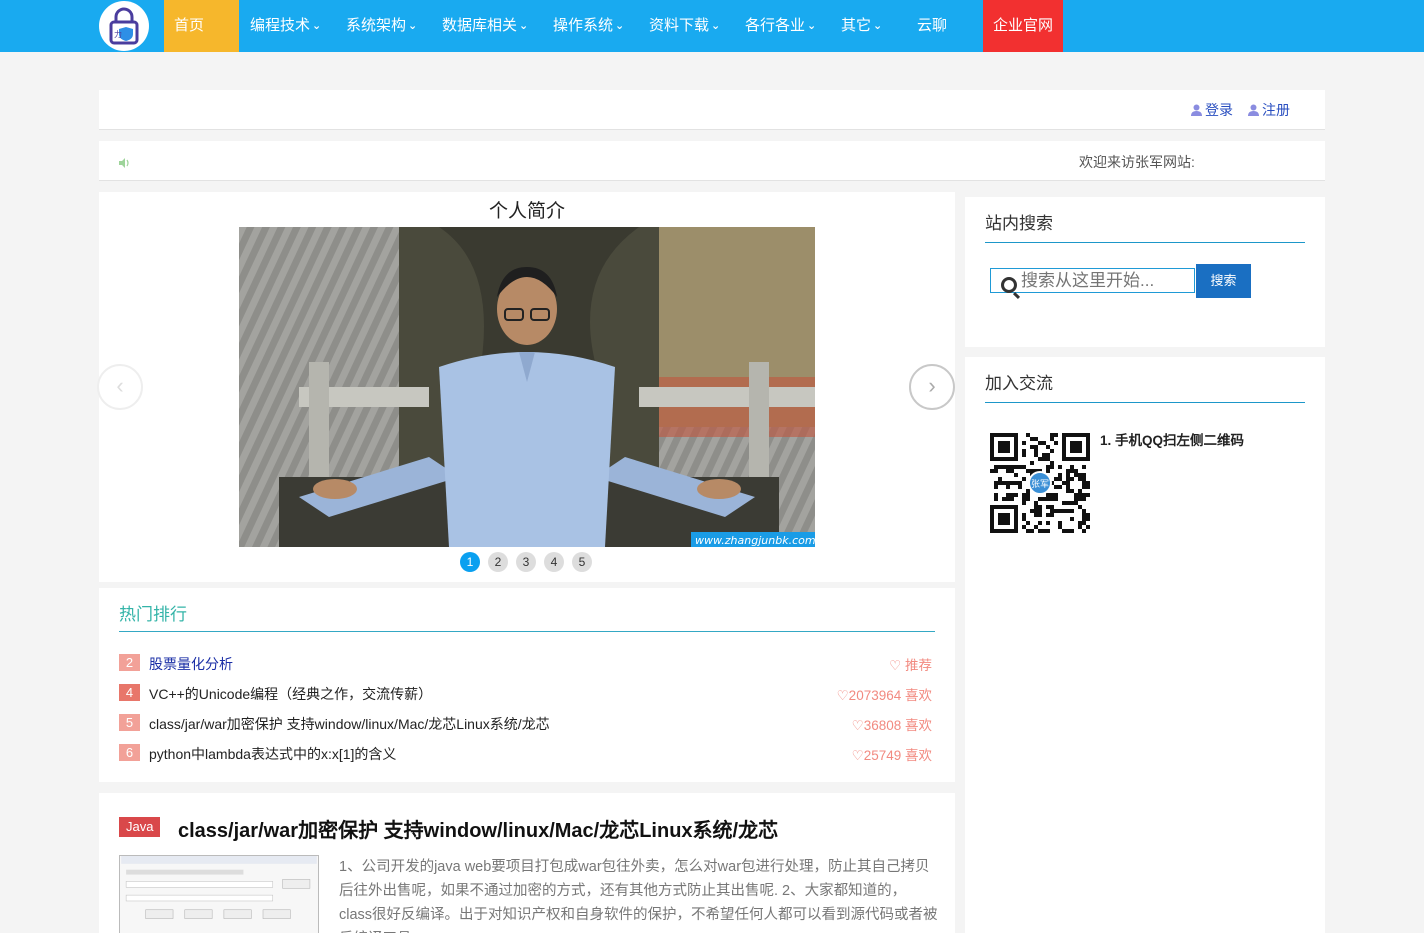  I want to click on nav-programming: 编程技术 ⌄, so click(285, 26).